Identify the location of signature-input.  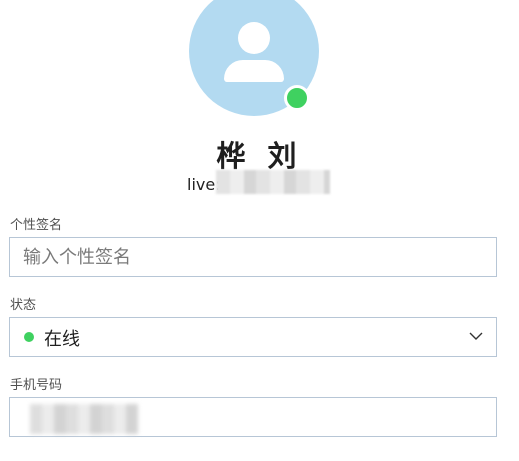
(253, 257).